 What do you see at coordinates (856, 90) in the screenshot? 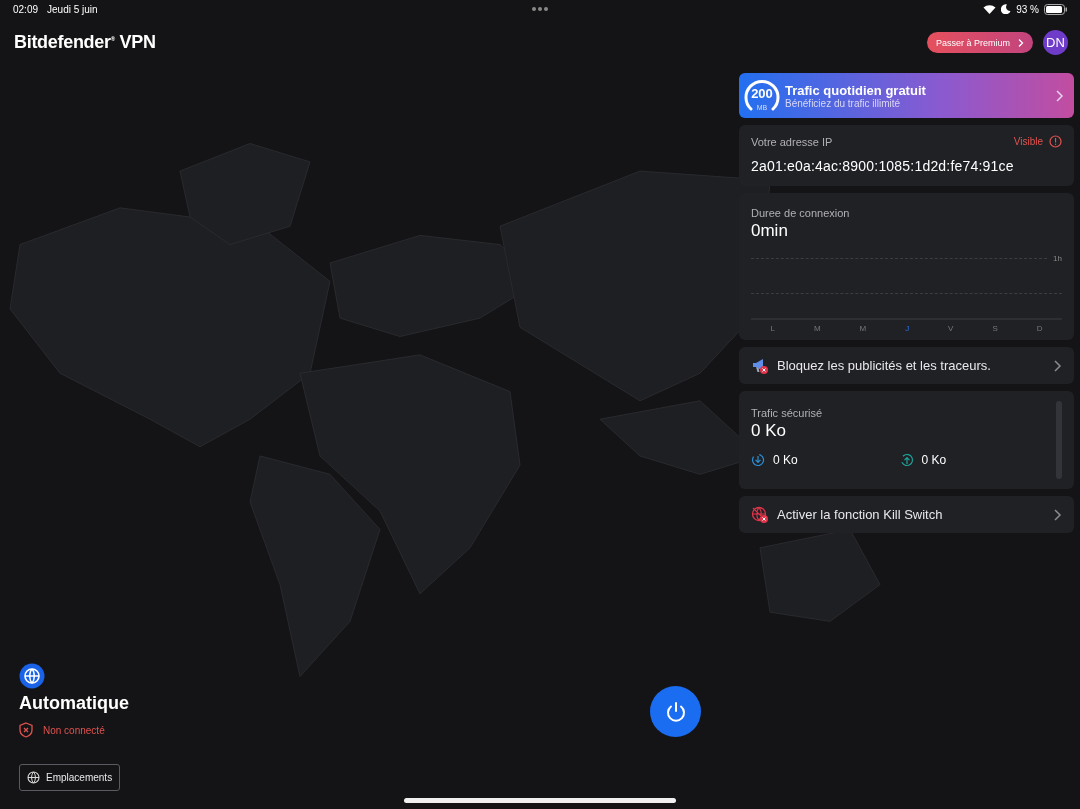
I see `promo-title: Trafic quotidien gratuit` at bounding box center [856, 90].